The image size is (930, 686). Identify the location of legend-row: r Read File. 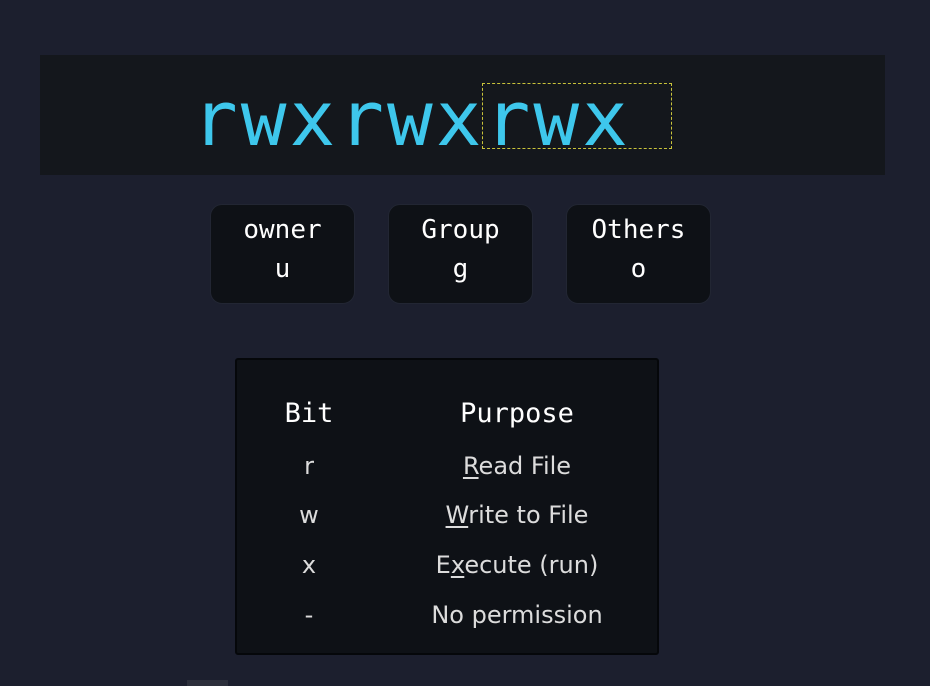
(447, 467).